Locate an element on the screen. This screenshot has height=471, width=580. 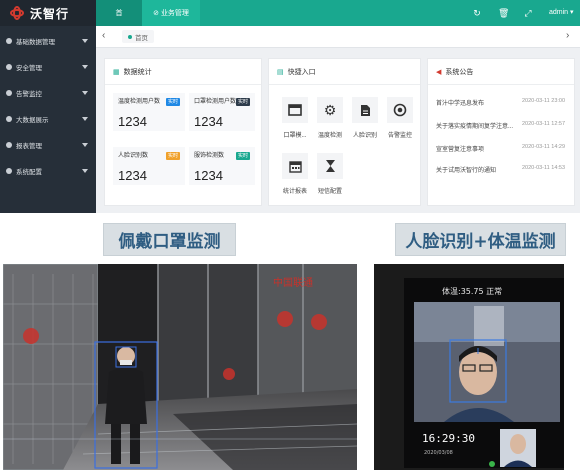
brand-name: 沃智行 is located at coordinates (50, 13).